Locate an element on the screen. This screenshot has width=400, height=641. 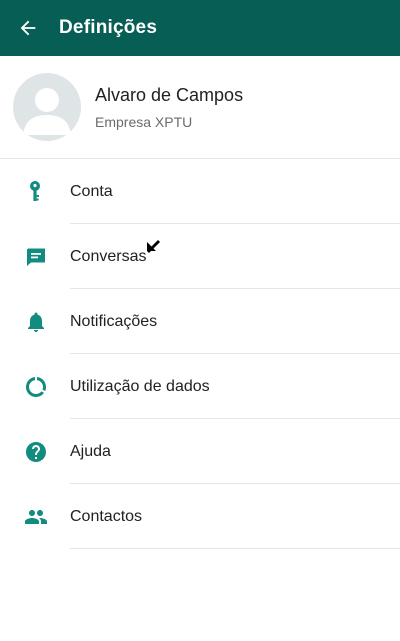
chat-icon is located at coordinates (36, 257).